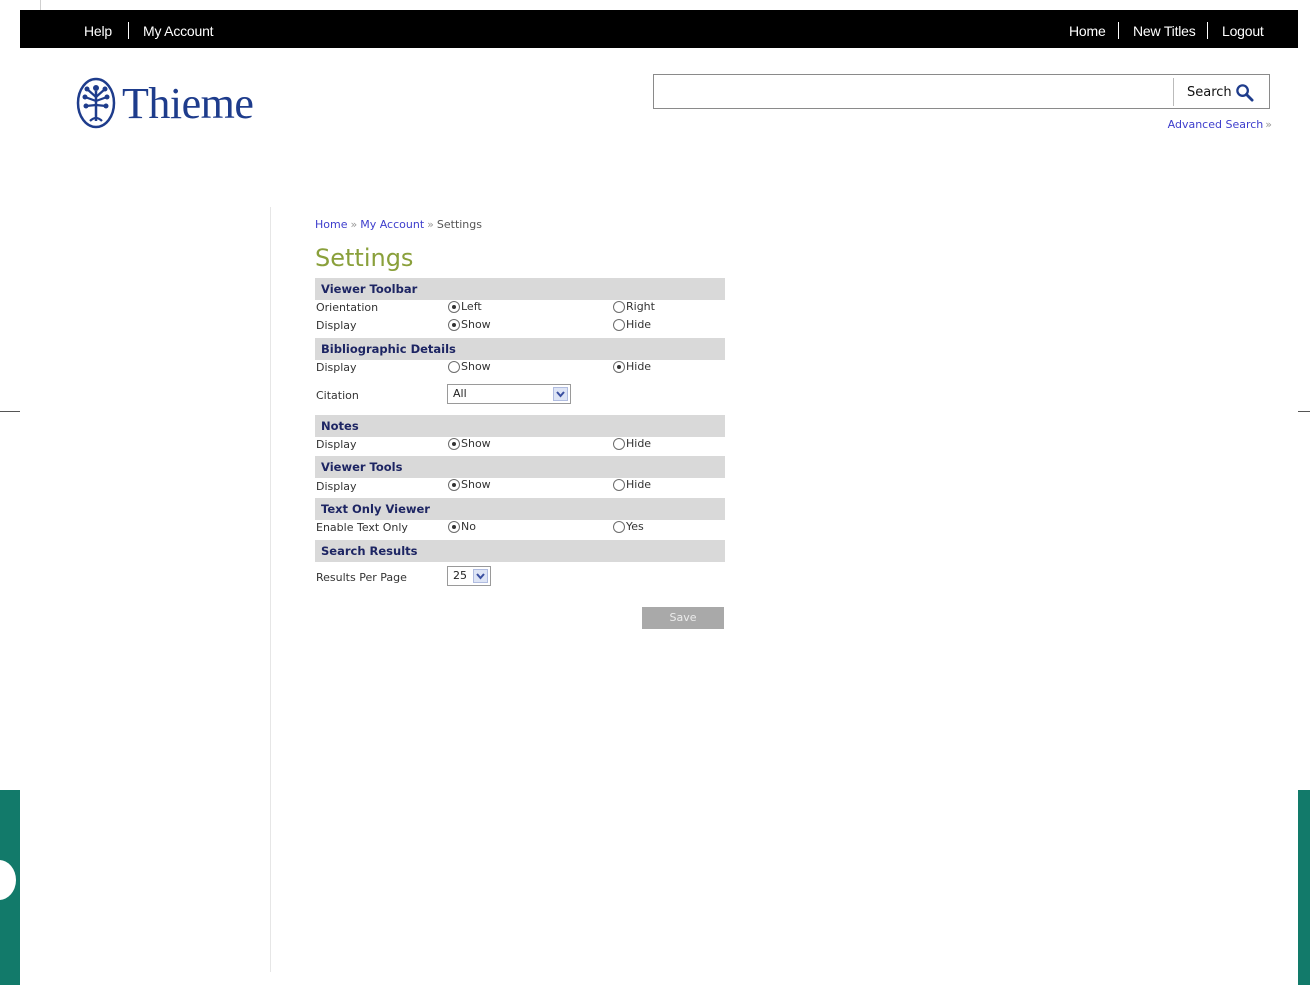 The height and width of the screenshot is (985, 1310). I want to click on results-per-page-label: Results Per Page, so click(361, 577).